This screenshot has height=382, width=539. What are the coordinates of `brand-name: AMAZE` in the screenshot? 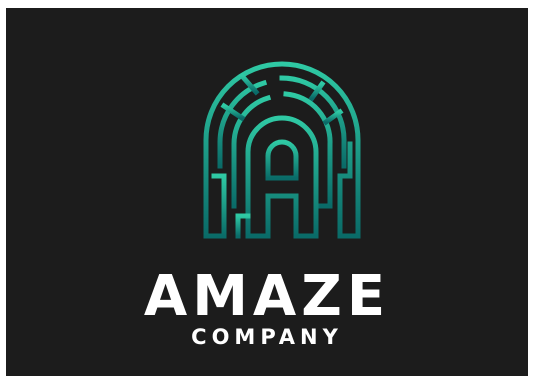 It's located at (267, 296).